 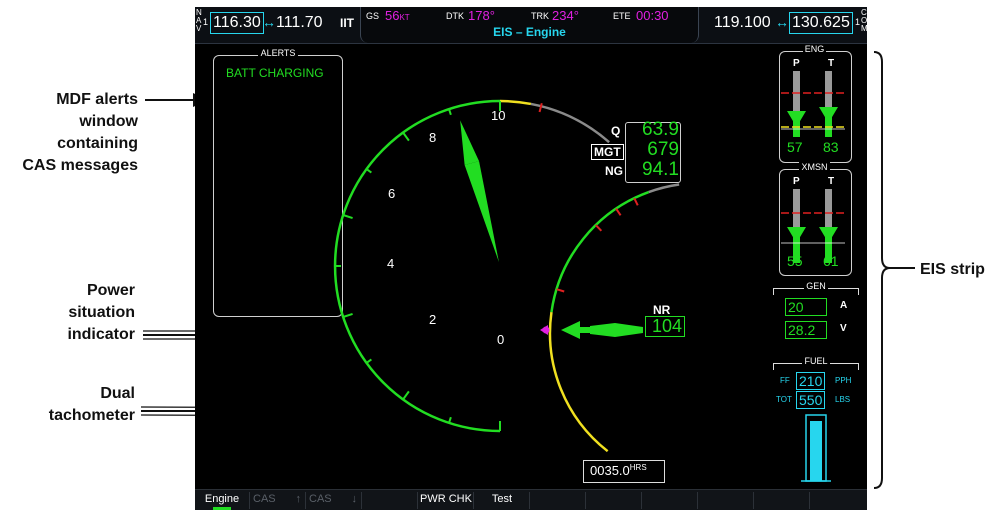 What do you see at coordinates (664, 188) in the screenshot?
I see `tach-gray-arc` at bounding box center [664, 188].